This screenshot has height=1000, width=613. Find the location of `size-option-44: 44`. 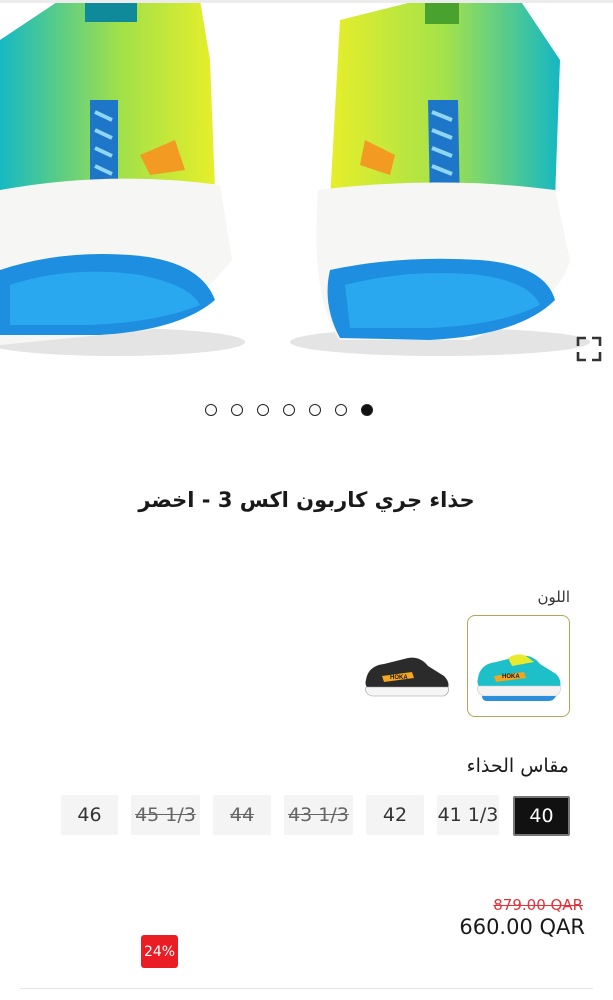

size-option-44: 44 is located at coordinates (242, 815).